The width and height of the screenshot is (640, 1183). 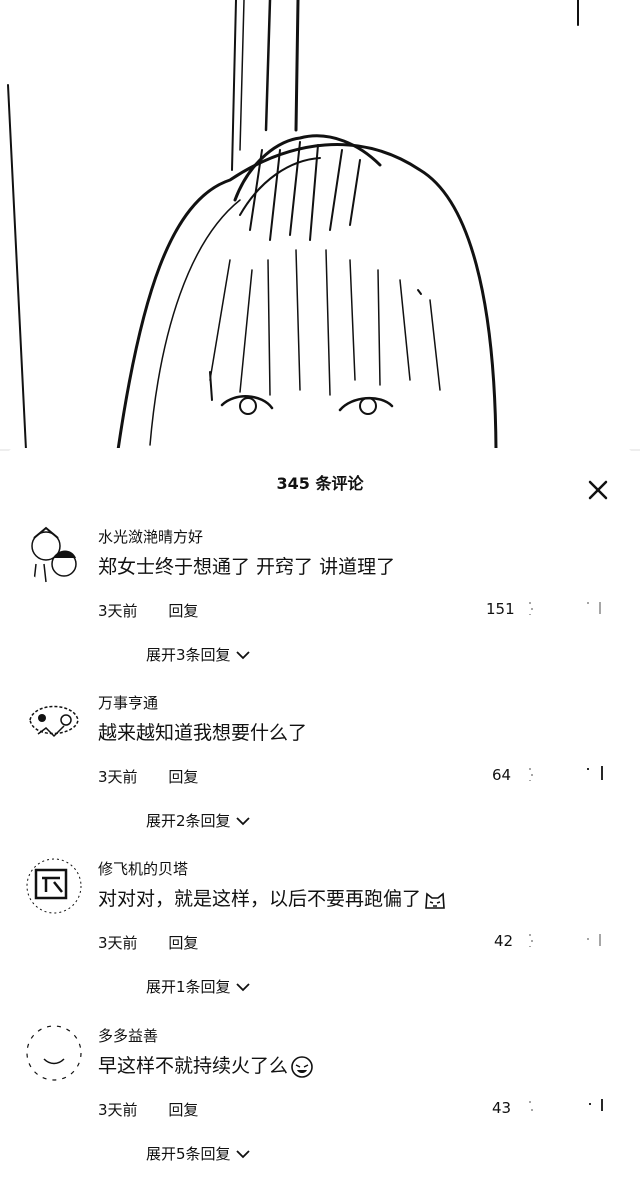 What do you see at coordinates (504, 941) in the screenshot?
I see `like-count: 42` at bounding box center [504, 941].